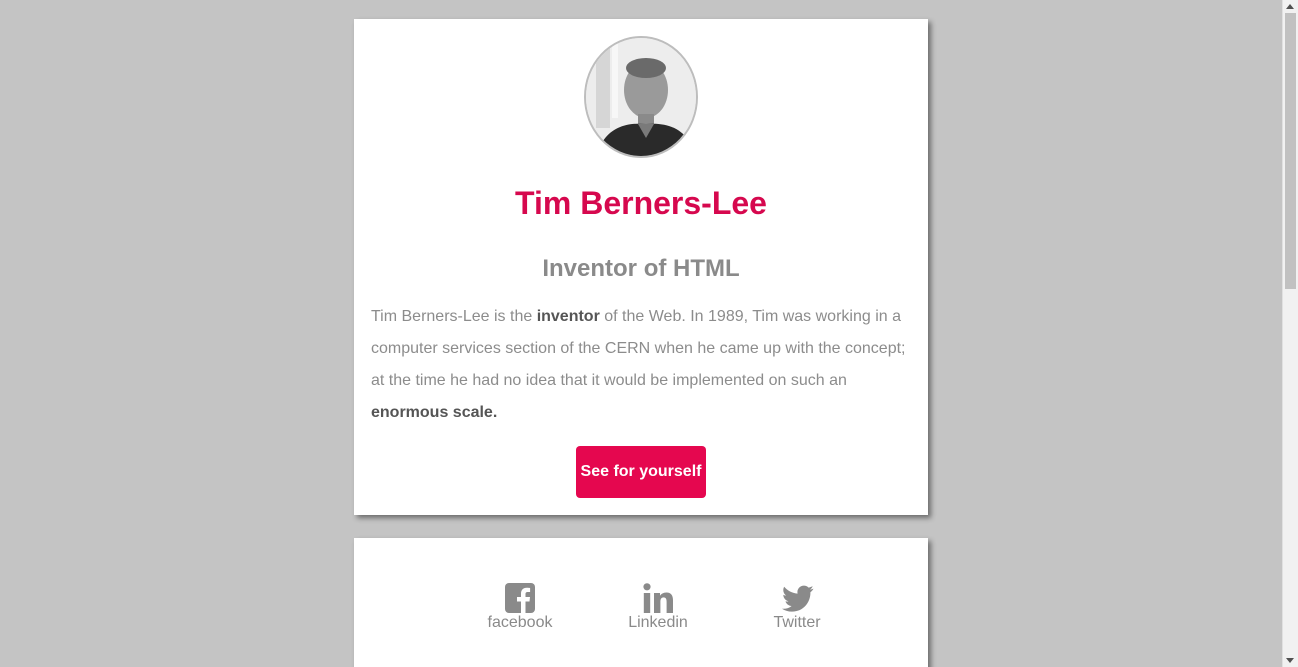 The width and height of the screenshot is (1298, 667). I want to click on scroll-down-arrow-icon, so click(1290, 660).